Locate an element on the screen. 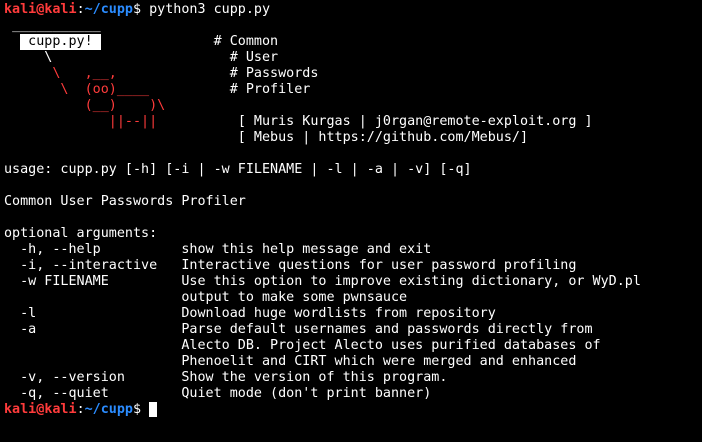  banner-underline: ___________ is located at coordinates (56, 25).